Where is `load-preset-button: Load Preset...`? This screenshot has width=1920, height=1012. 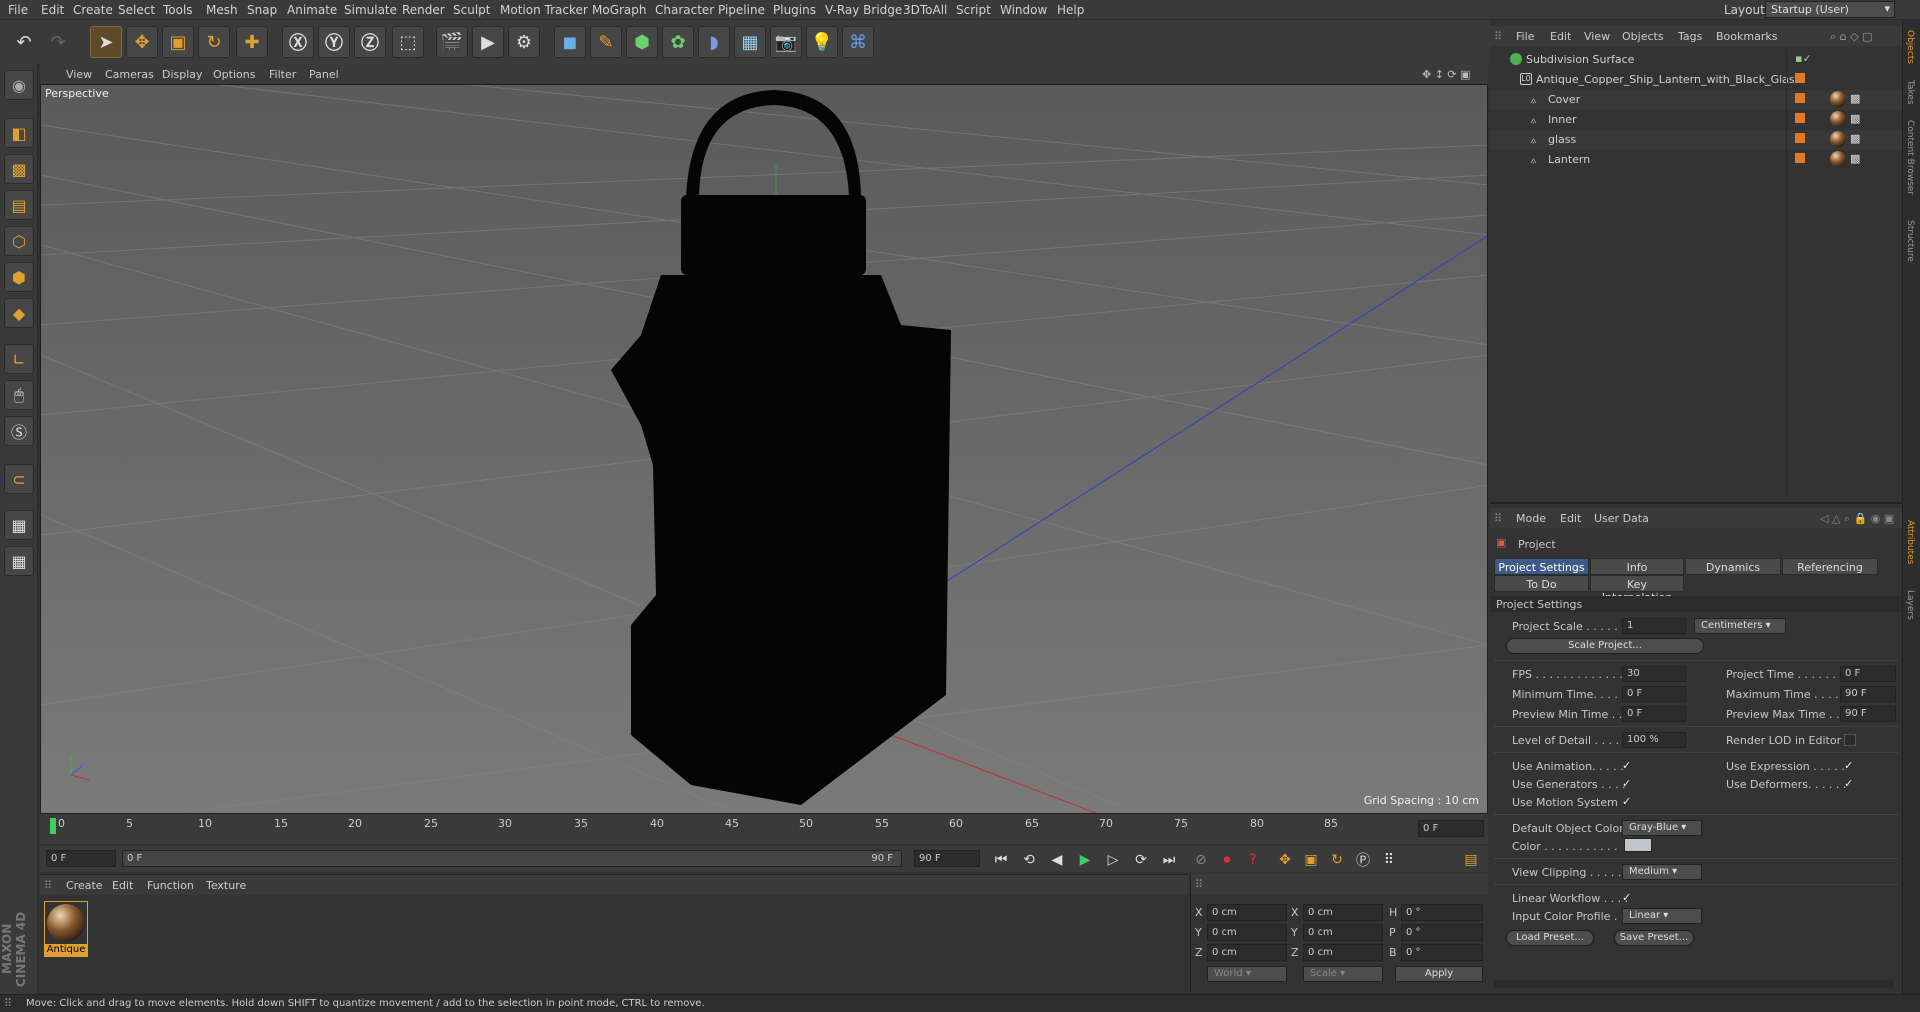 load-preset-button: Load Preset... is located at coordinates (1550, 938).